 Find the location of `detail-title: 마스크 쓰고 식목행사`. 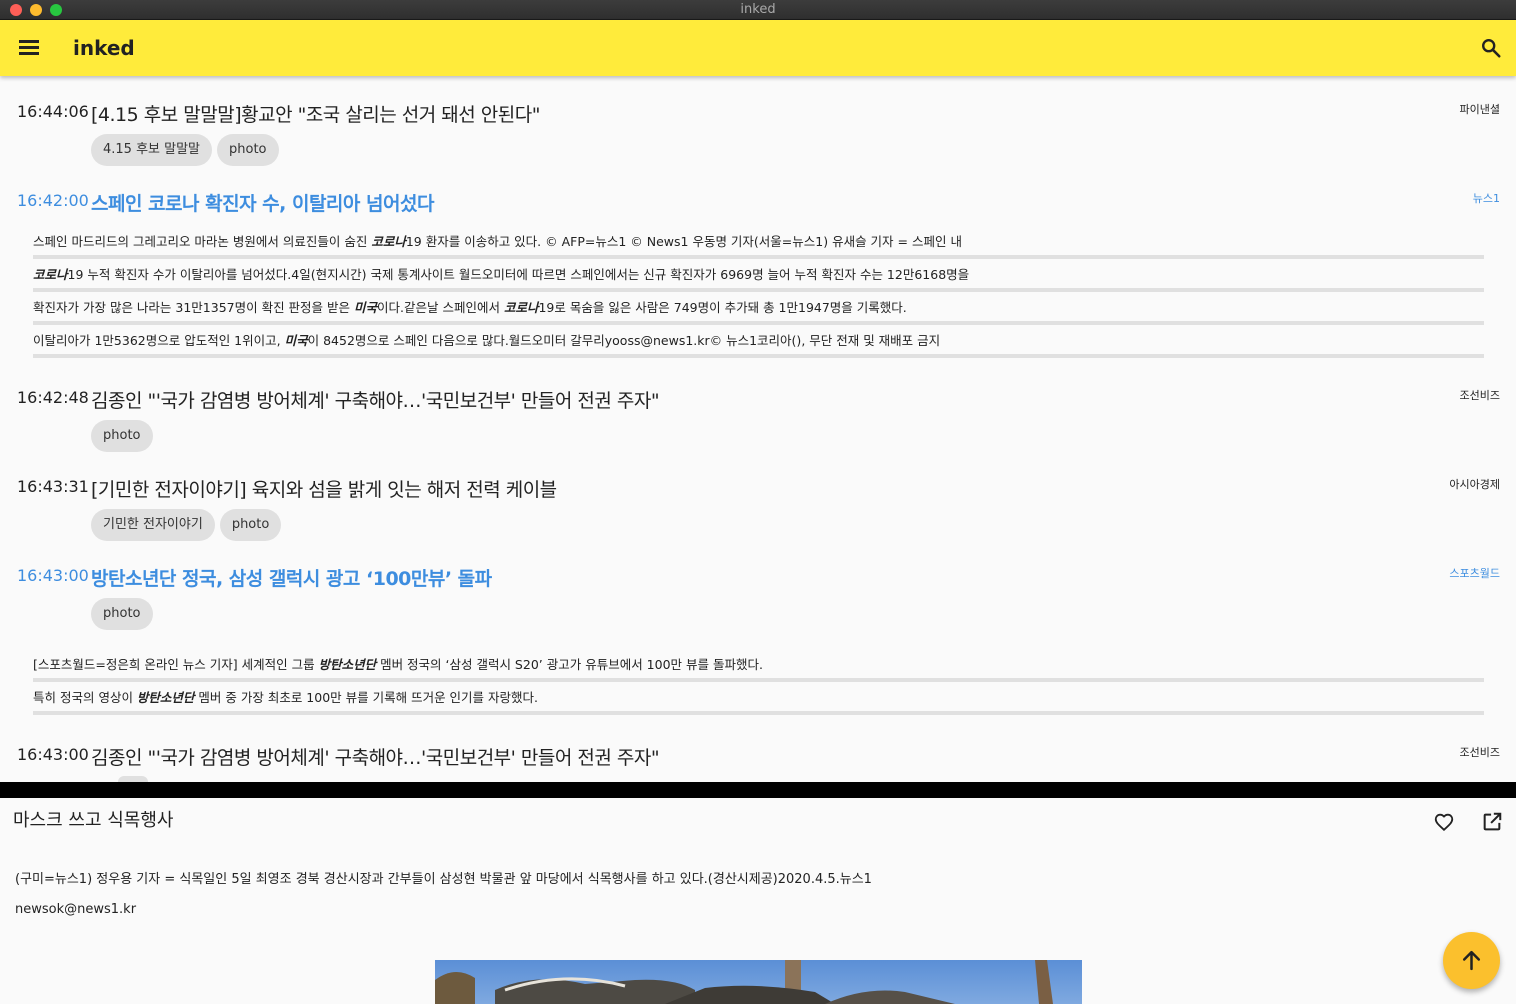

detail-title: 마스크 쓰고 식목행사 is located at coordinates (93, 820).